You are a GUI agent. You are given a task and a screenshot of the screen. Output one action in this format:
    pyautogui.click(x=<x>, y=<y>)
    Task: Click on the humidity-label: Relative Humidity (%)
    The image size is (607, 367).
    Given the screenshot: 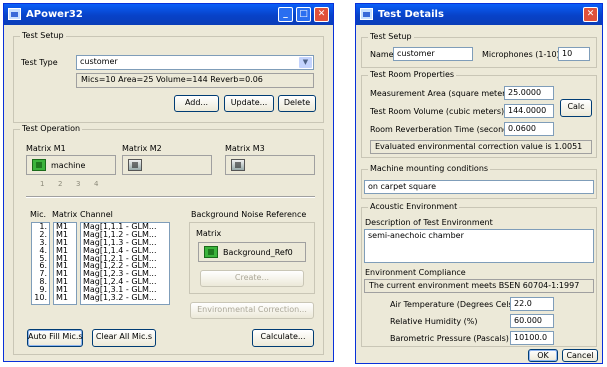 What is the action you would take?
    pyautogui.click(x=434, y=321)
    